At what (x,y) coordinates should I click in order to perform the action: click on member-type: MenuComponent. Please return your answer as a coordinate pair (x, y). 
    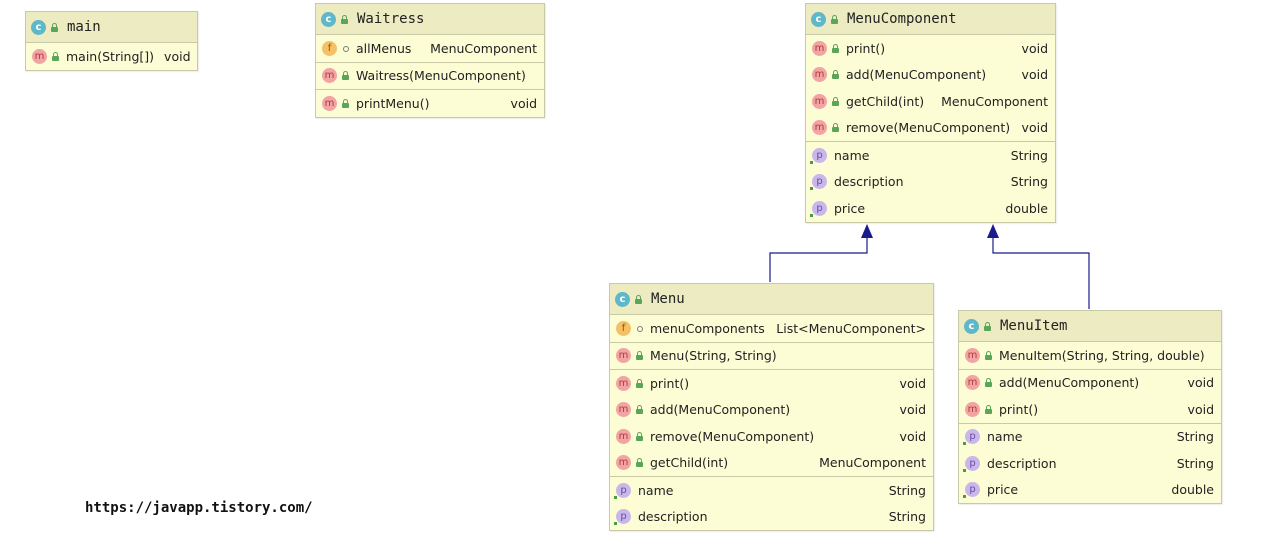
    Looking at the image, I should click on (483, 48).